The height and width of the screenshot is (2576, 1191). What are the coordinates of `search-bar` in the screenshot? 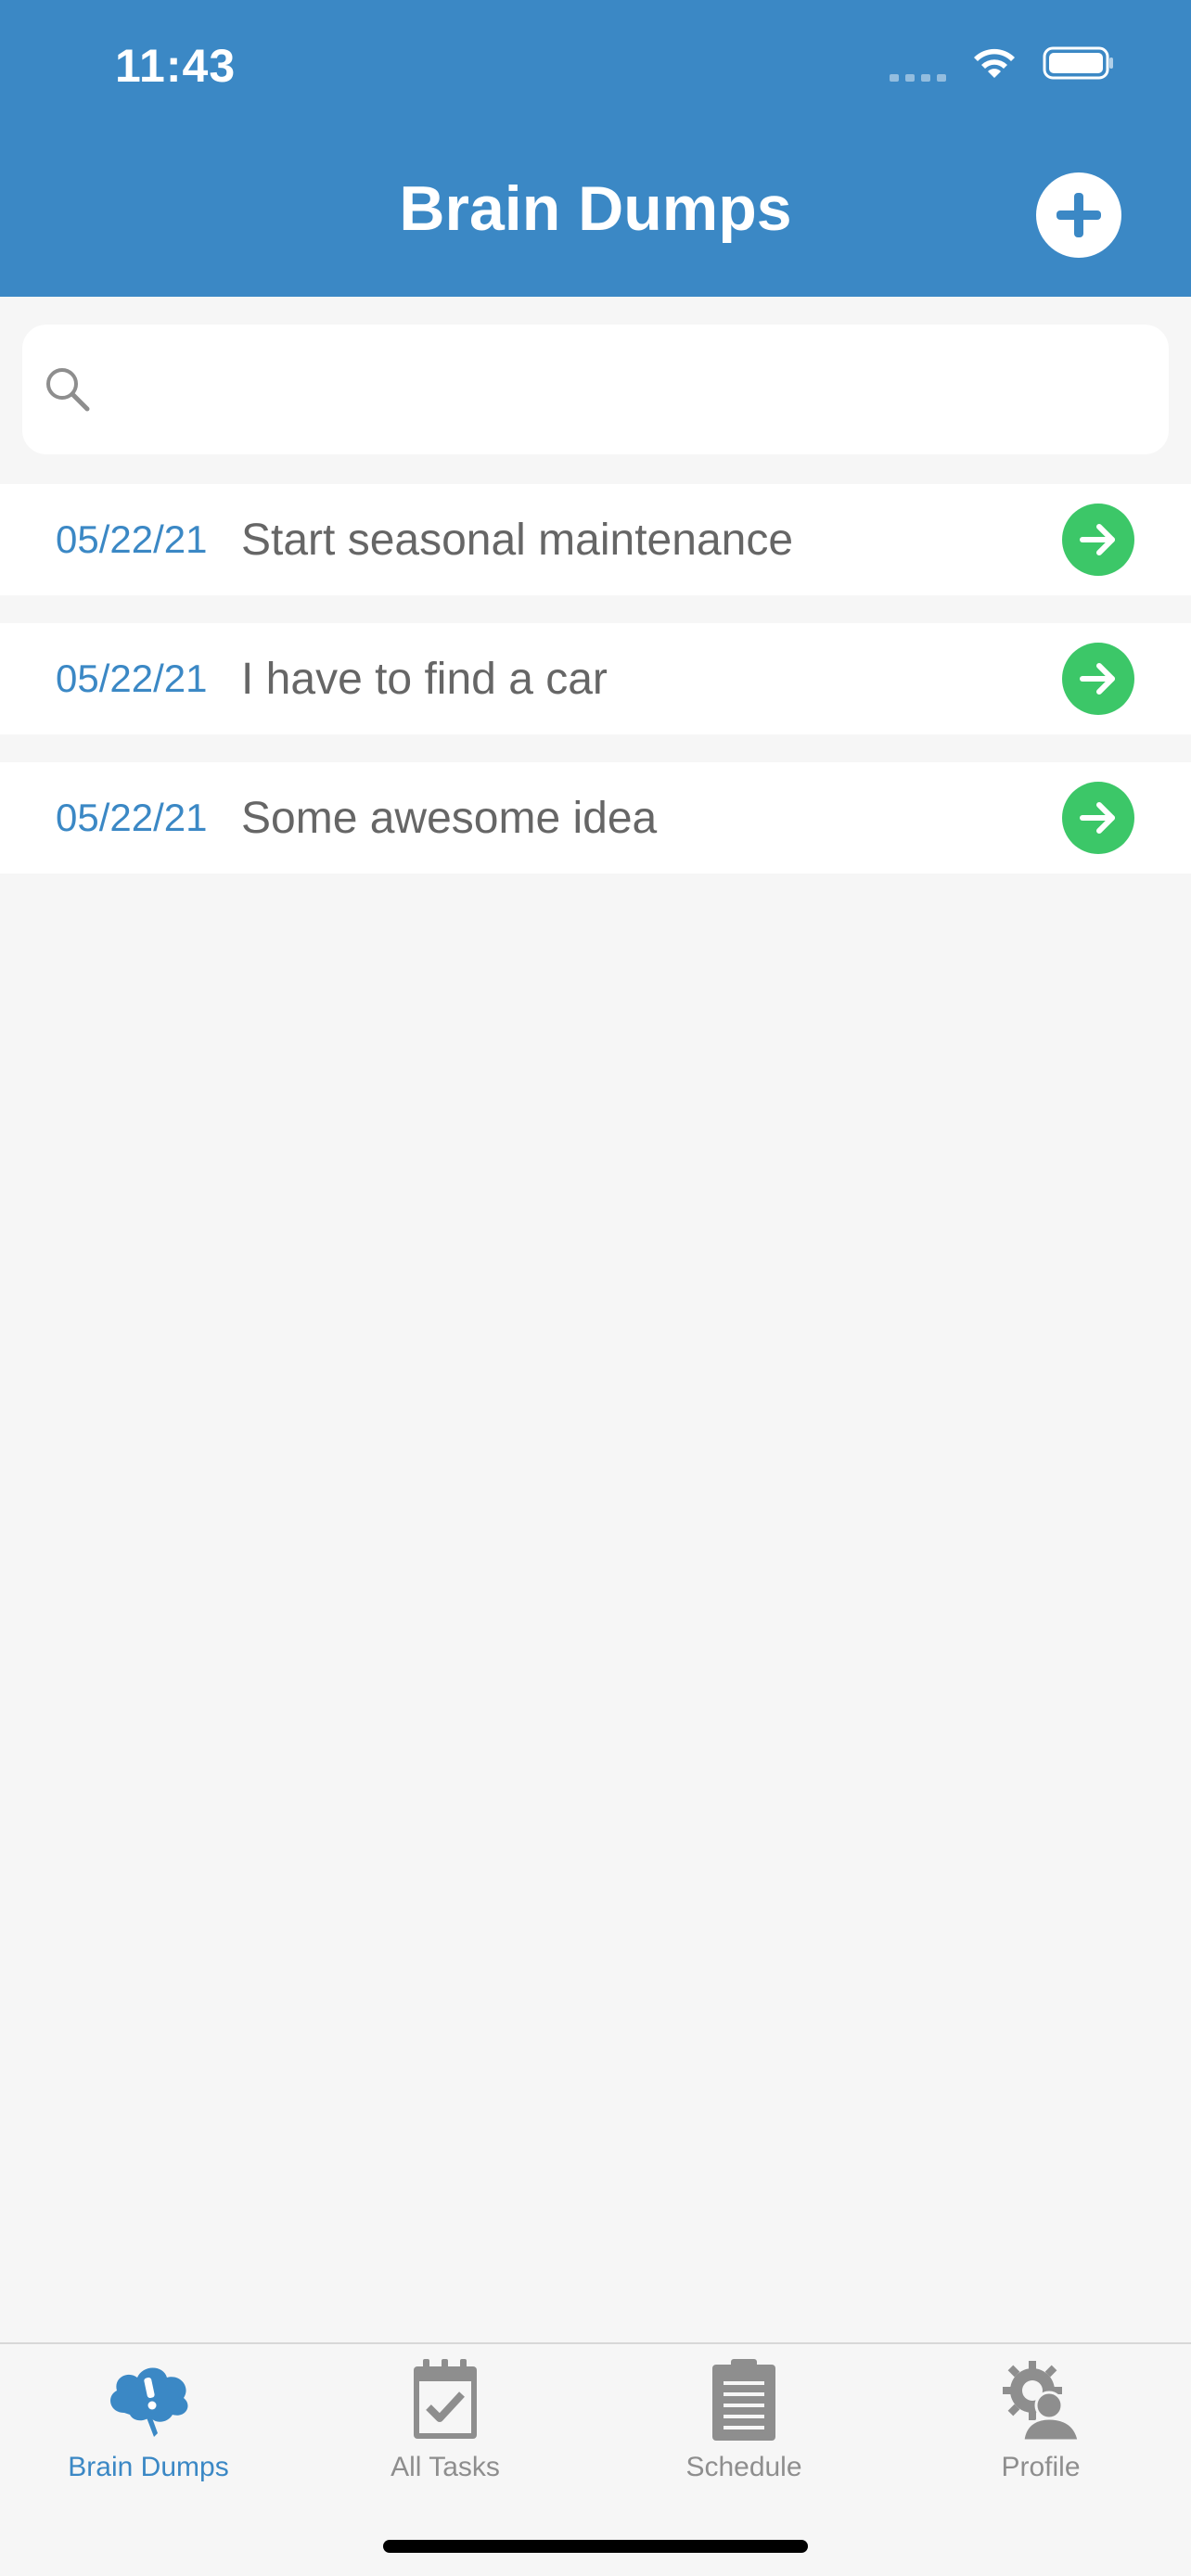 It's located at (595, 390).